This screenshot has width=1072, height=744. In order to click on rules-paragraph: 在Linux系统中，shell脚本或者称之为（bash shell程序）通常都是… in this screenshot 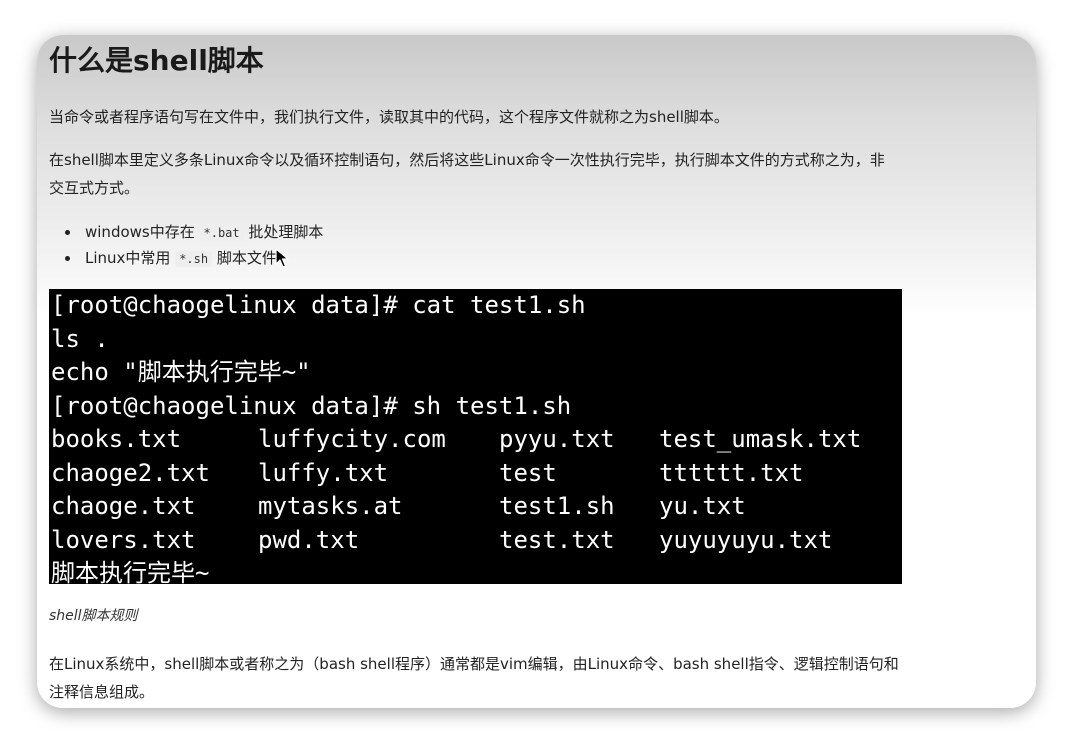, I will do `click(474, 678)`.